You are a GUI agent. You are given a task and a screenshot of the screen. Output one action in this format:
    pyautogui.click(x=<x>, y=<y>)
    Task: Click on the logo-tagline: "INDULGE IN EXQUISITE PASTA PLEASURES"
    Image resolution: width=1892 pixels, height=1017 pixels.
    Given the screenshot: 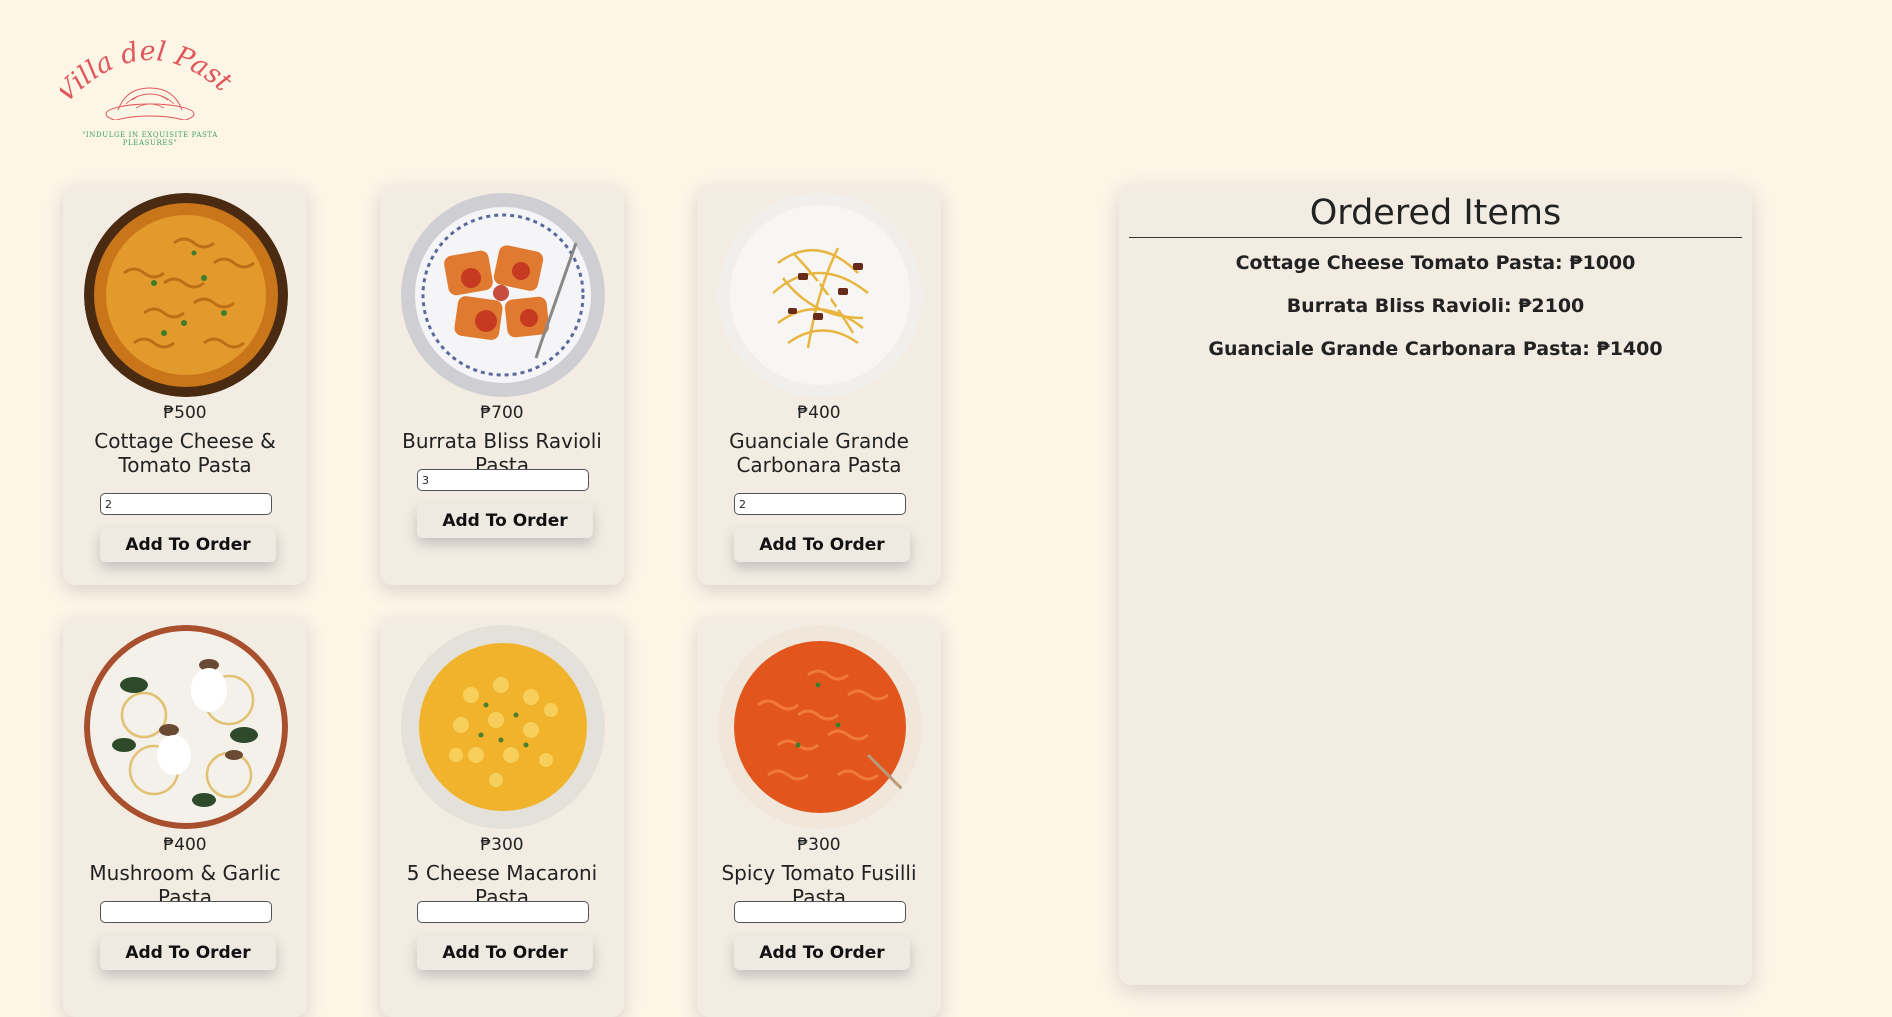 What is the action you would take?
    pyautogui.click(x=150, y=139)
    